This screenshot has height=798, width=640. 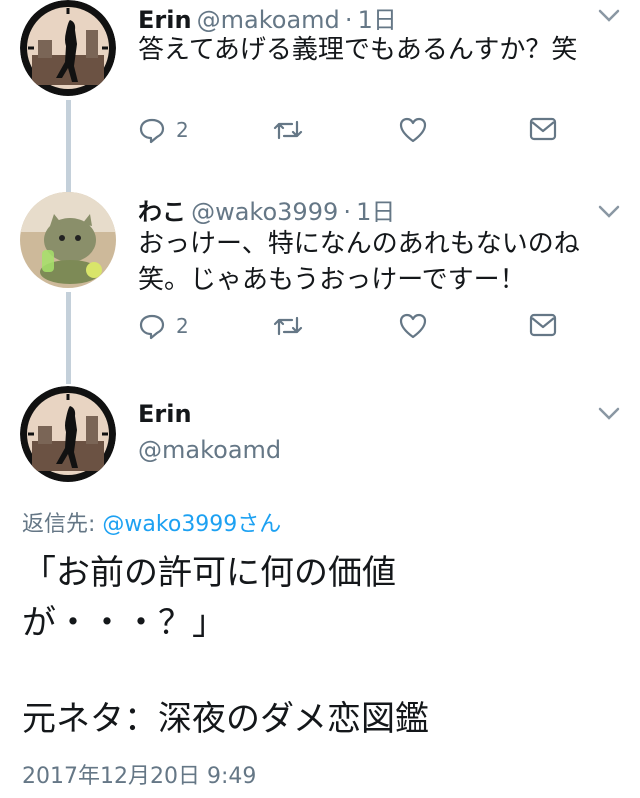 What do you see at coordinates (359, 262) in the screenshot?
I see `tweet-text: おっけー、特になんのあれもないのね 笑。じゃあもうおっけーですー！` at bounding box center [359, 262].